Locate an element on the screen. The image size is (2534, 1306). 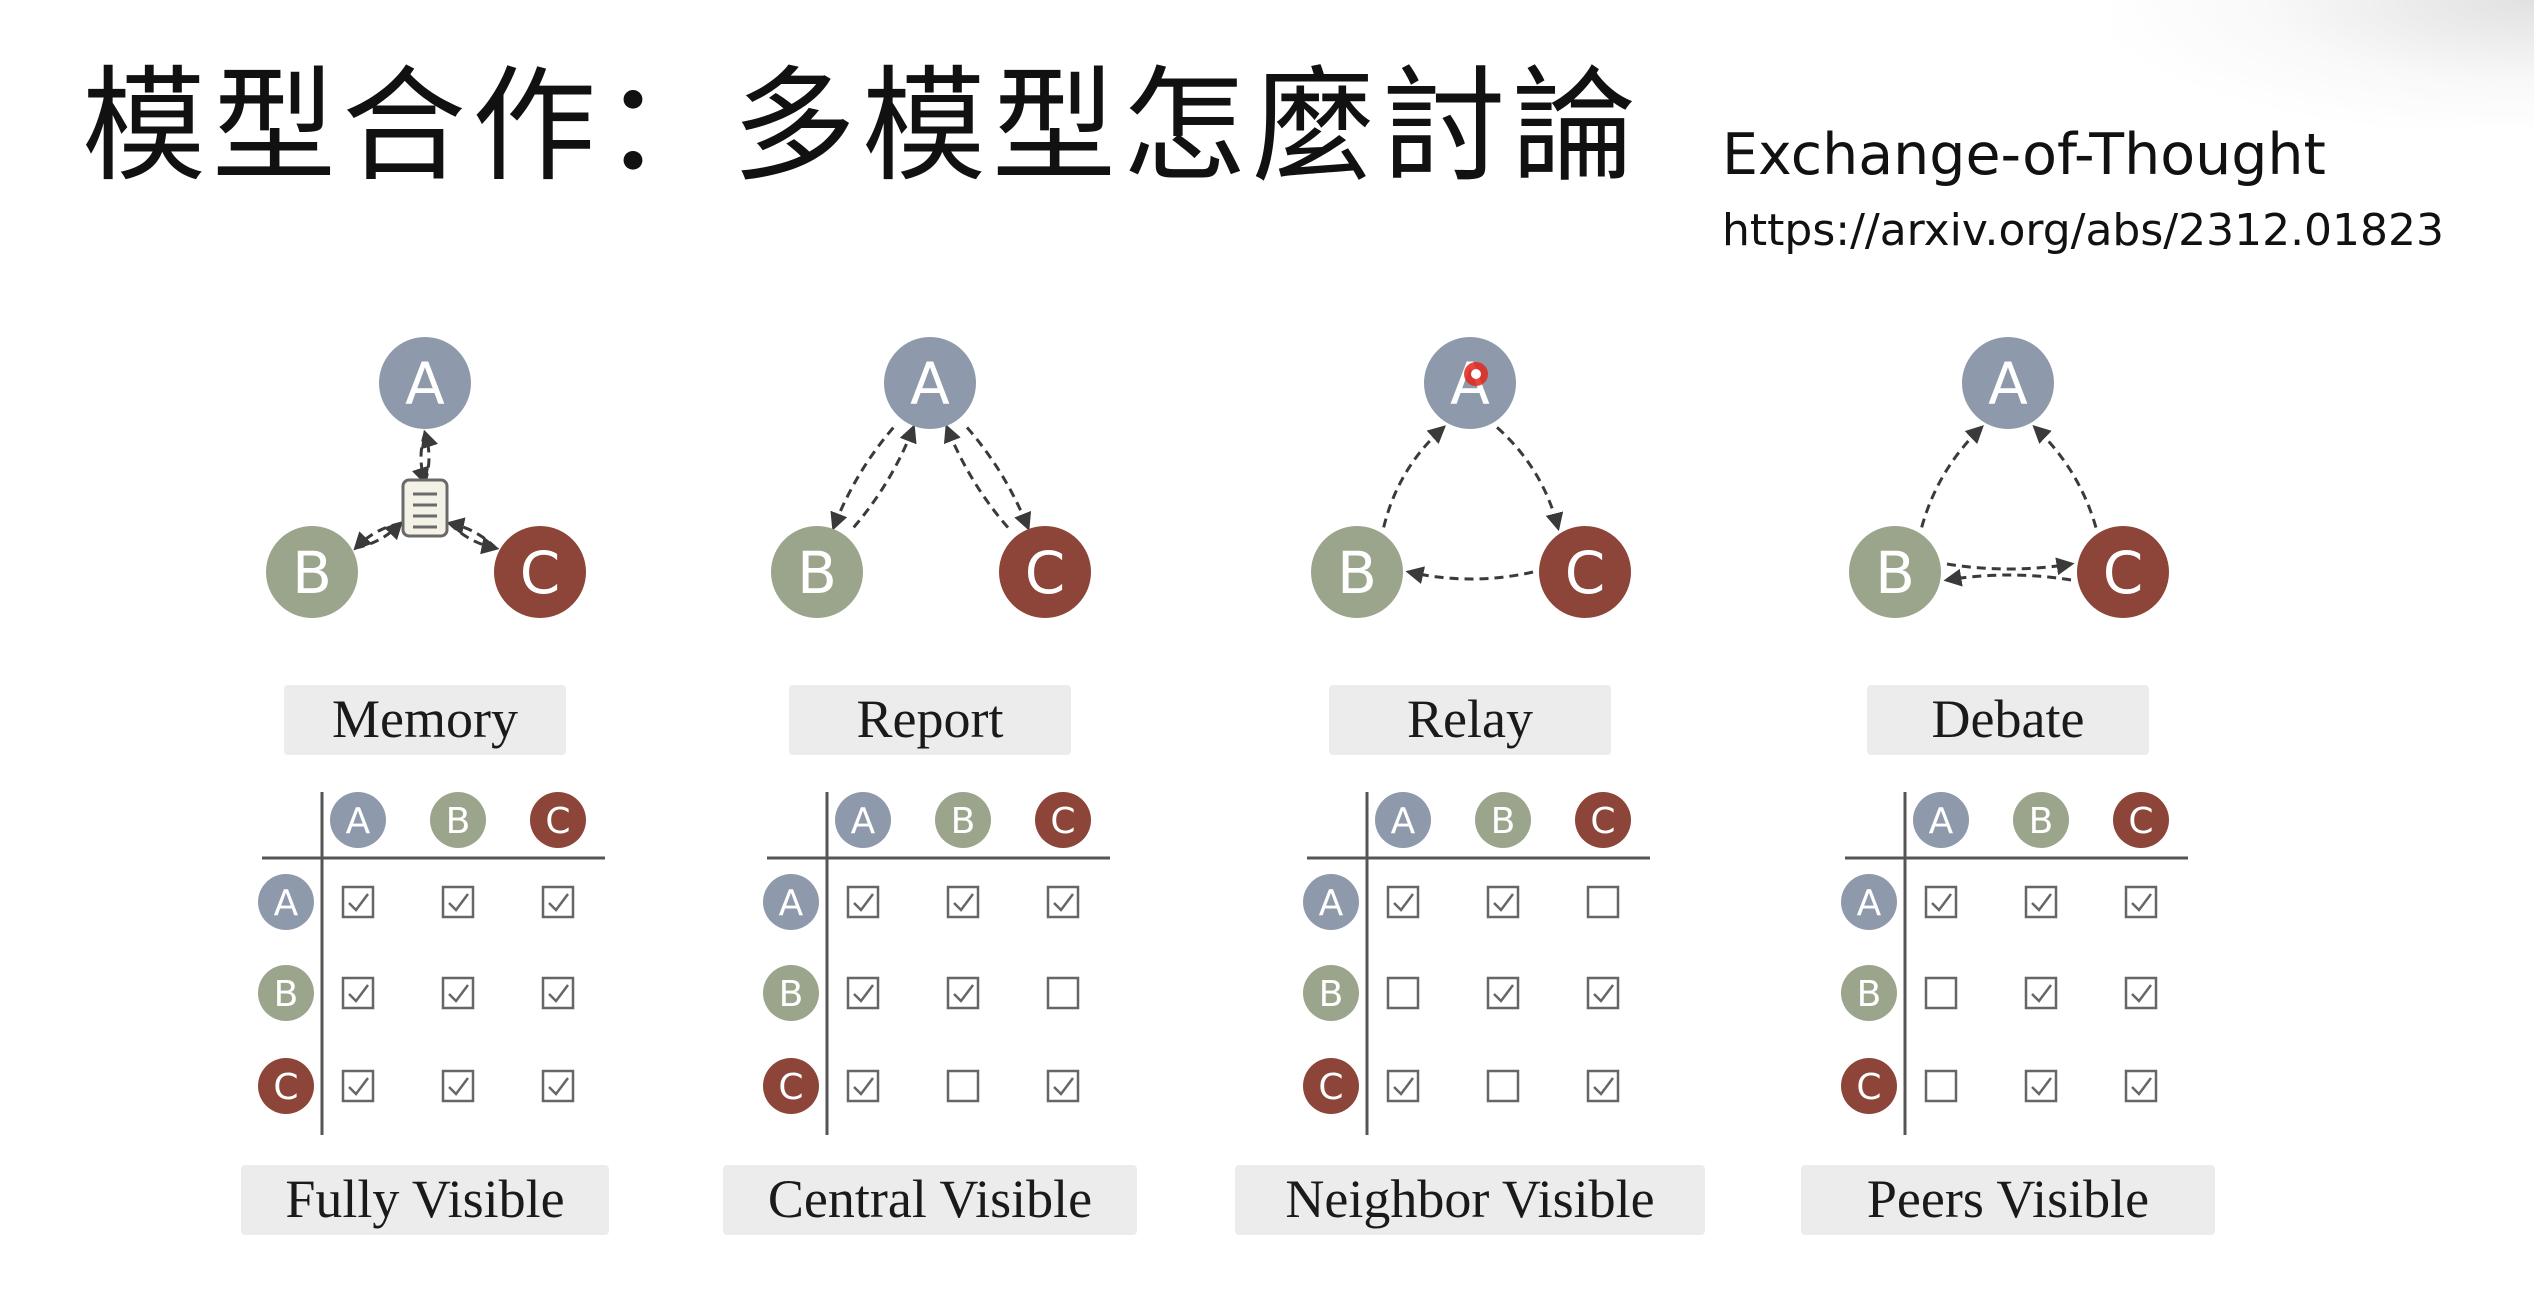
memory-cell-cb-checked is located at coordinates (458, 1086).